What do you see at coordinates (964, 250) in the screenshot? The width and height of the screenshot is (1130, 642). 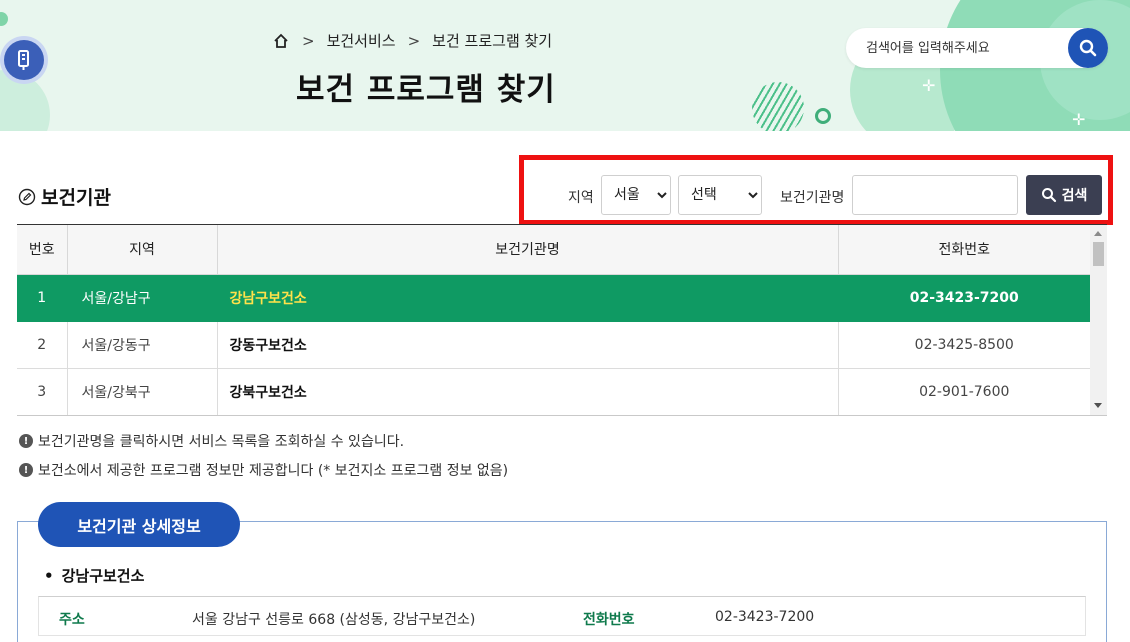 I see `column-header-phone: 전화번호` at bounding box center [964, 250].